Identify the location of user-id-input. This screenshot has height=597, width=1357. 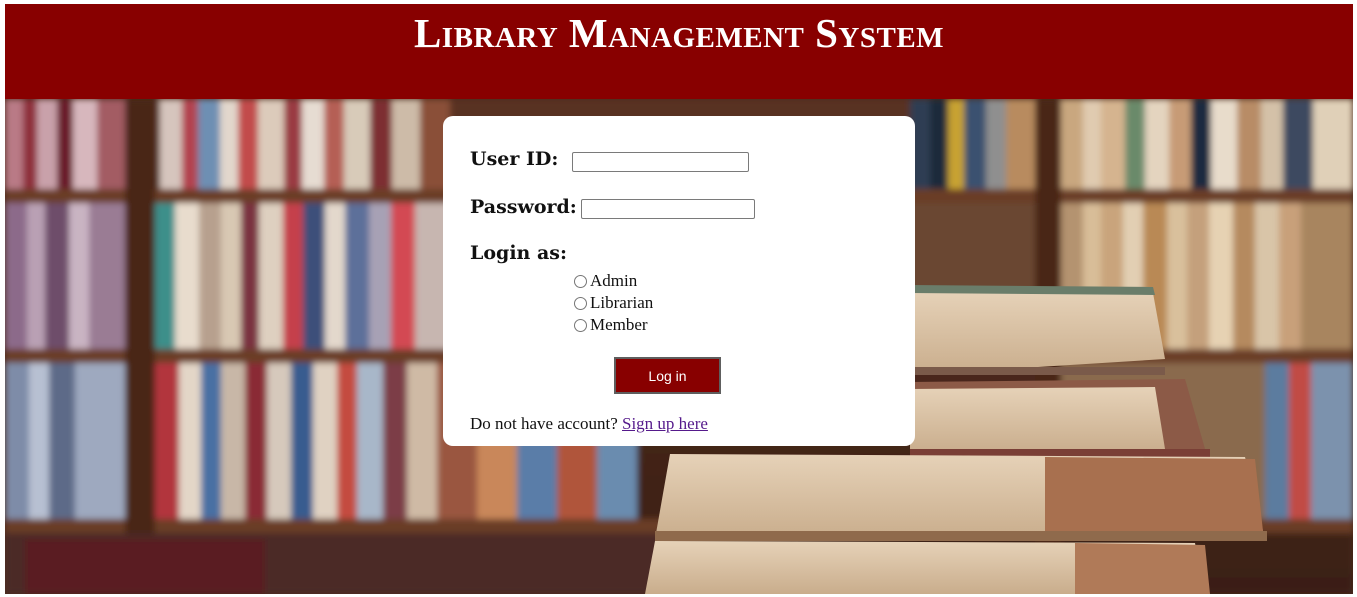
(660, 162).